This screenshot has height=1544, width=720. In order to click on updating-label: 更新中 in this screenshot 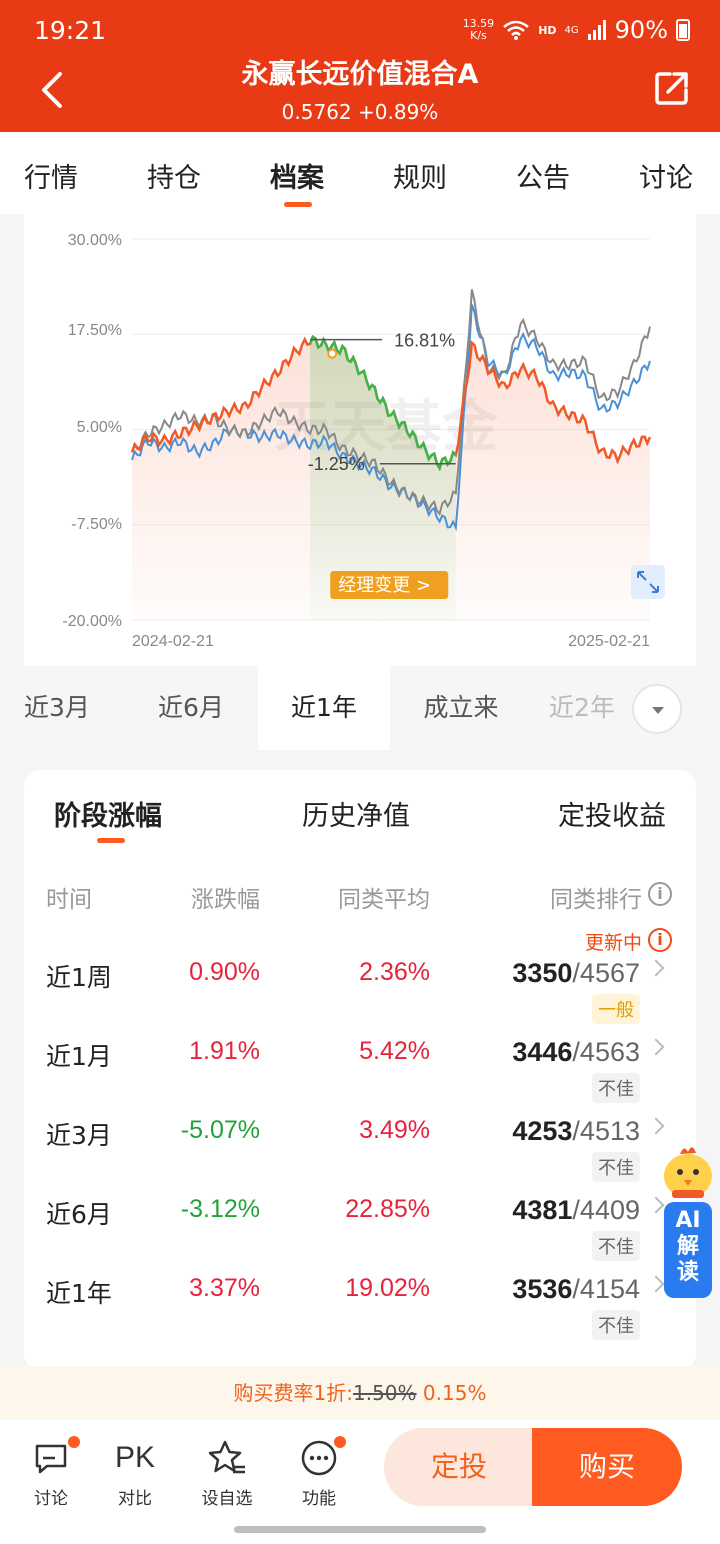, I will do `click(613, 943)`.